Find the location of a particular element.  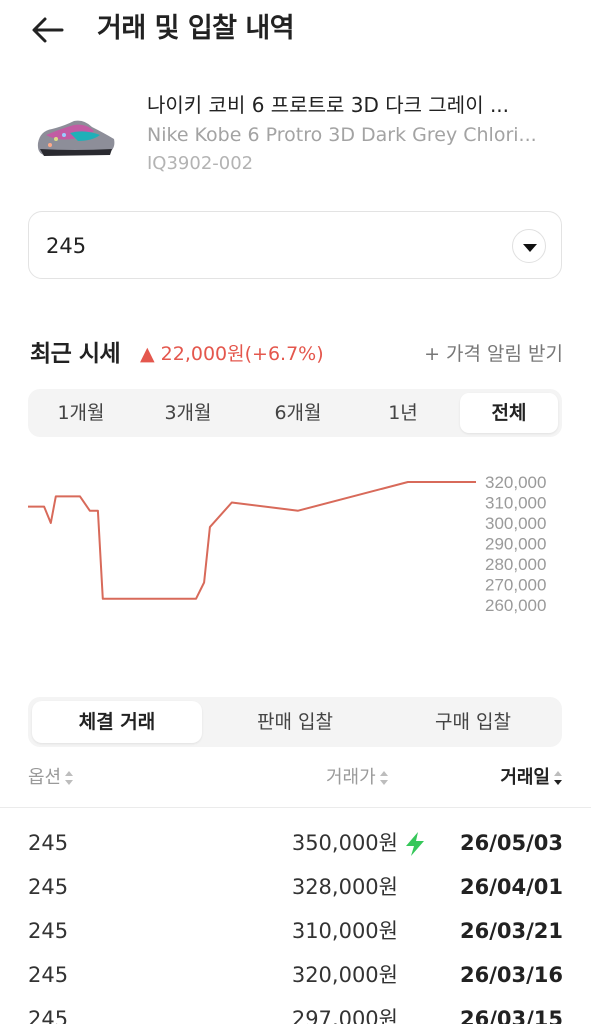

y-tick-label: 270,000 is located at coordinates (515, 585).